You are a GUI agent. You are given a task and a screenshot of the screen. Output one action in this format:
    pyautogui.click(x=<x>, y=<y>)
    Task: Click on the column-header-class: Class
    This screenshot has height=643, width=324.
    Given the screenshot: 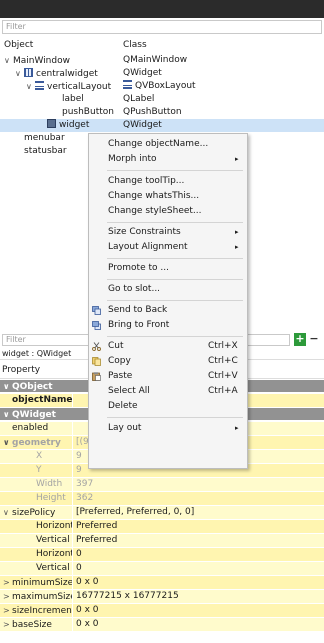 What is the action you would take?
    pyautogui.click(x=135, y=45)
    